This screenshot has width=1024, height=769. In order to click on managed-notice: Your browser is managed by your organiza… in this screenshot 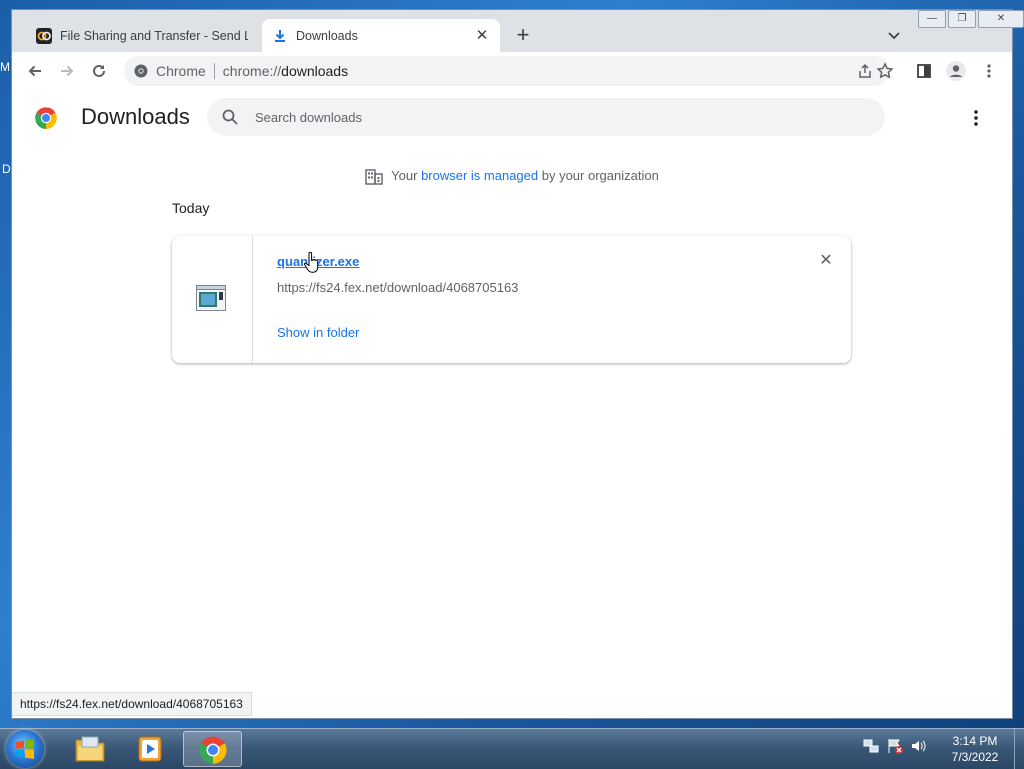, I will do `click(512, 176)`.